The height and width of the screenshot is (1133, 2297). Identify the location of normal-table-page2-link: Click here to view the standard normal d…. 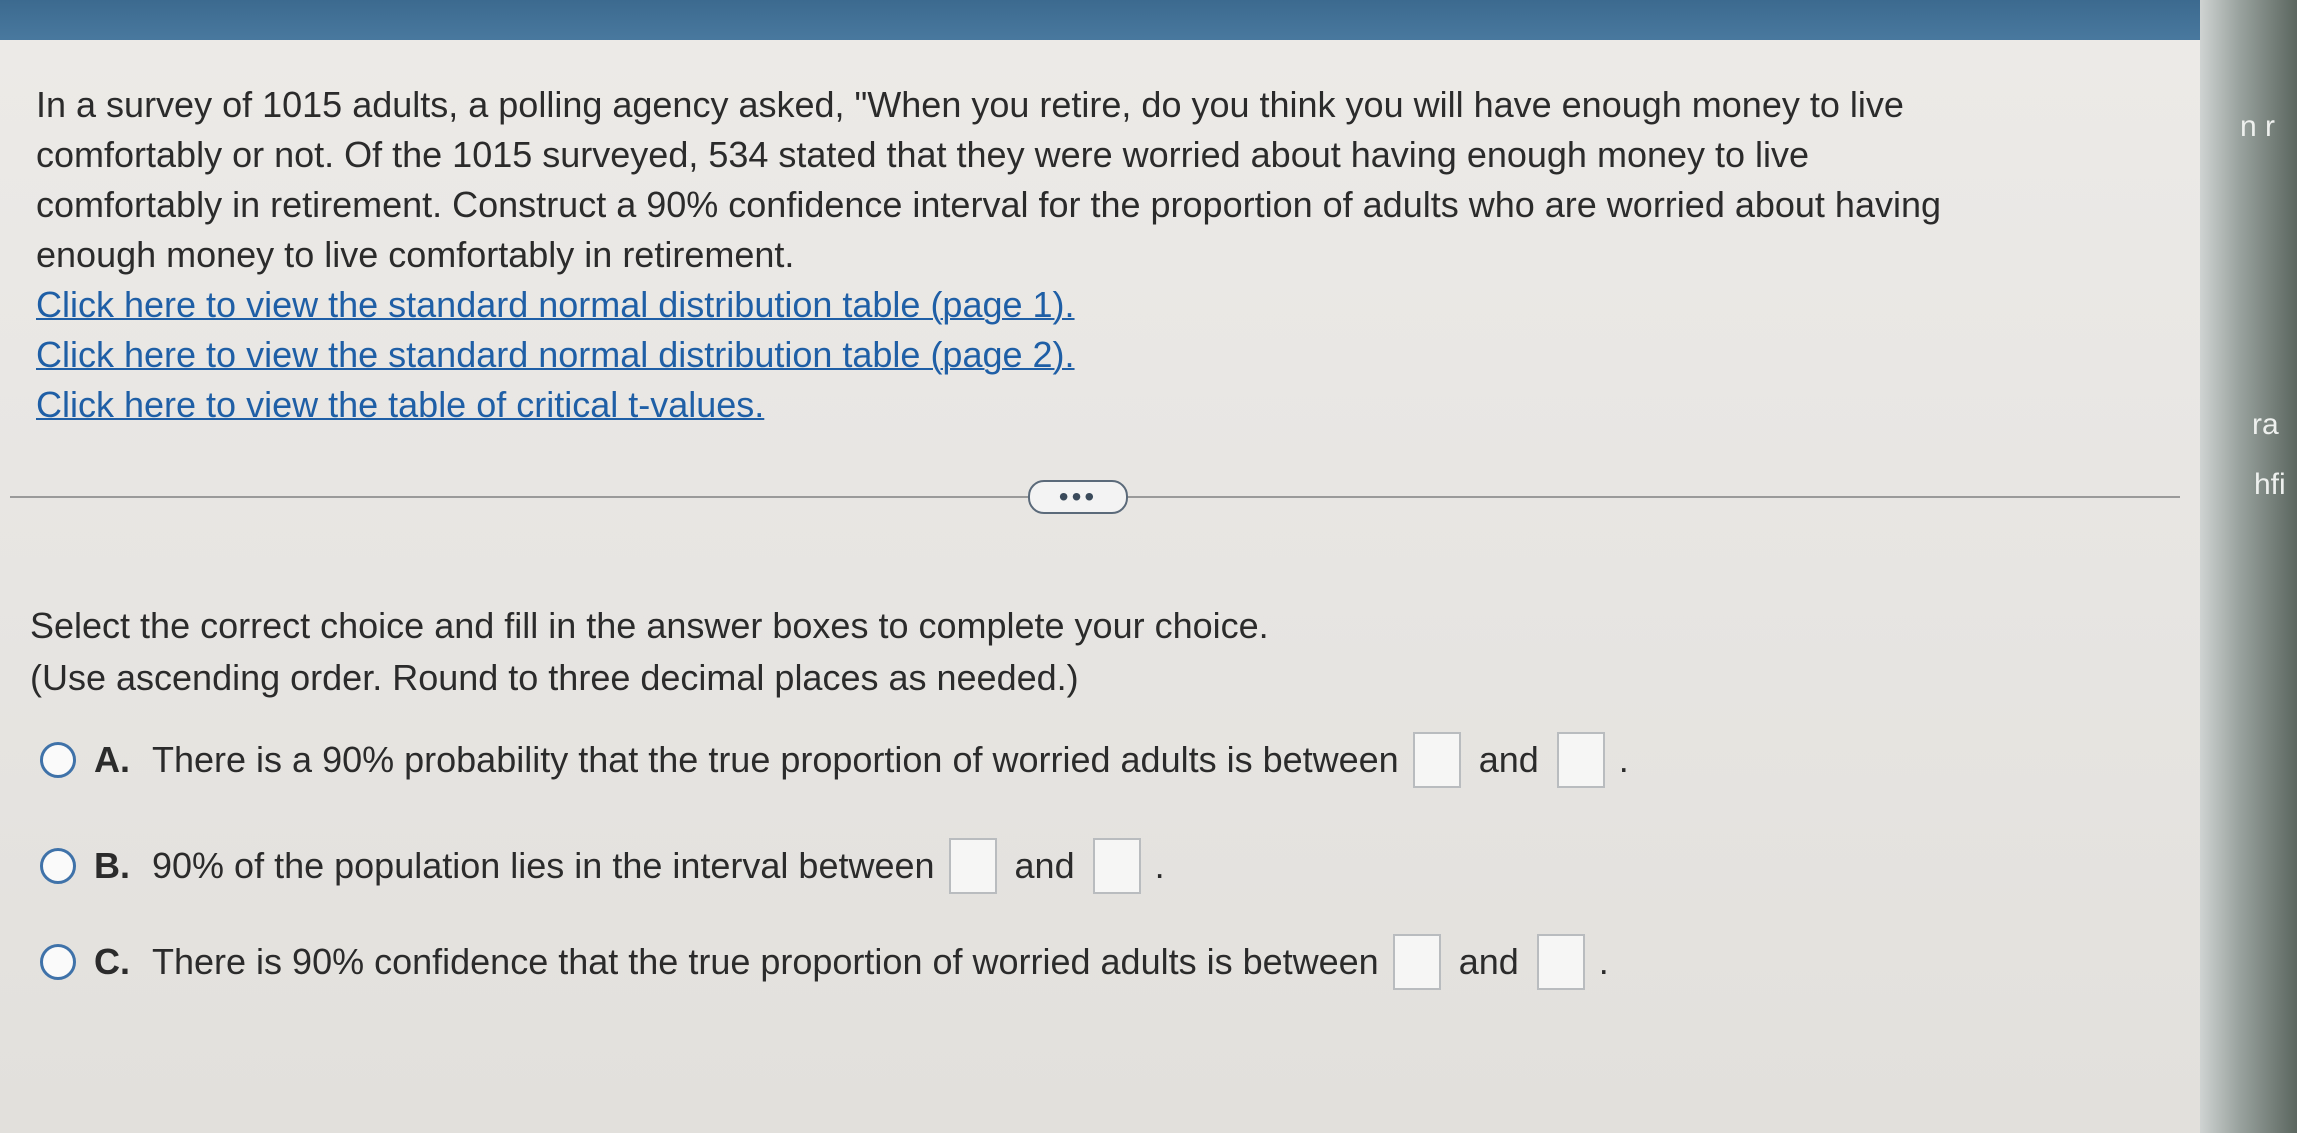
(555, 354).